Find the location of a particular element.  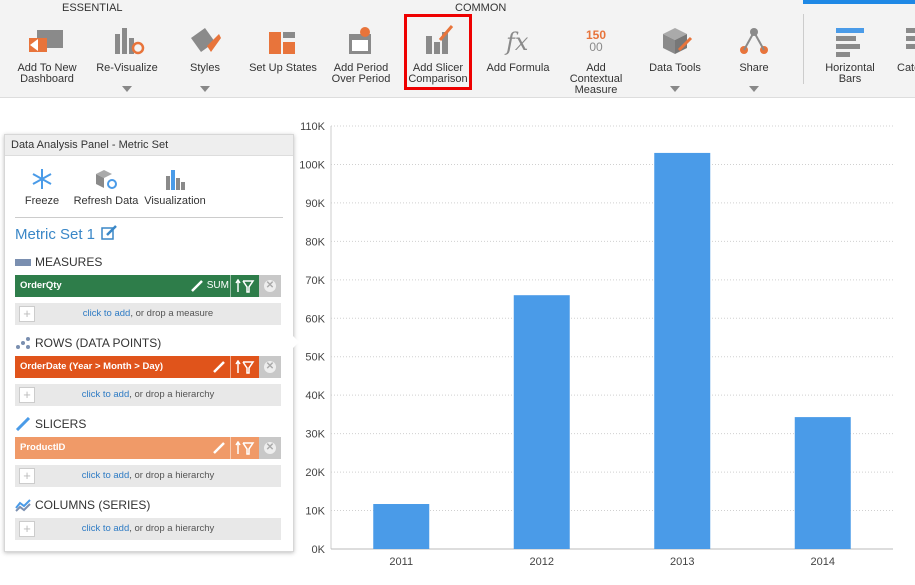

y-tick-label: 90K is located at coordinates (315, 204).